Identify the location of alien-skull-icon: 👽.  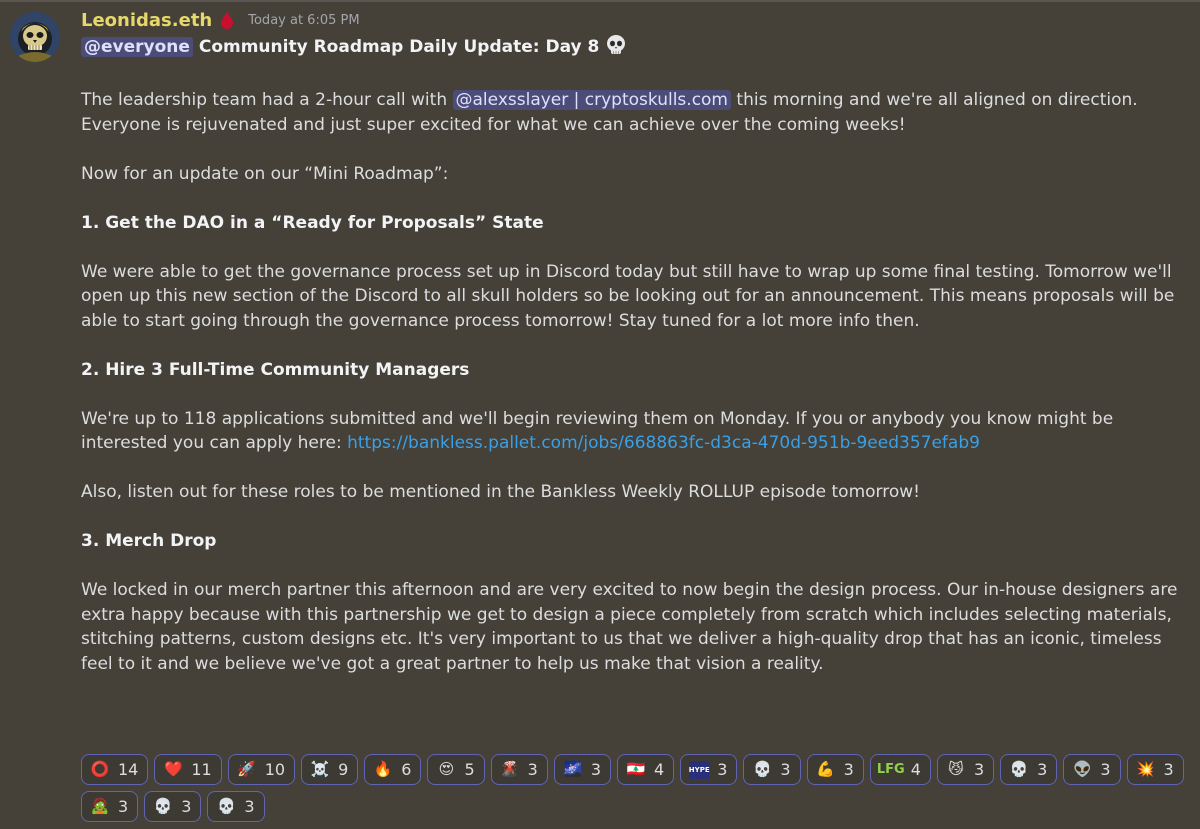
(1082, 769).